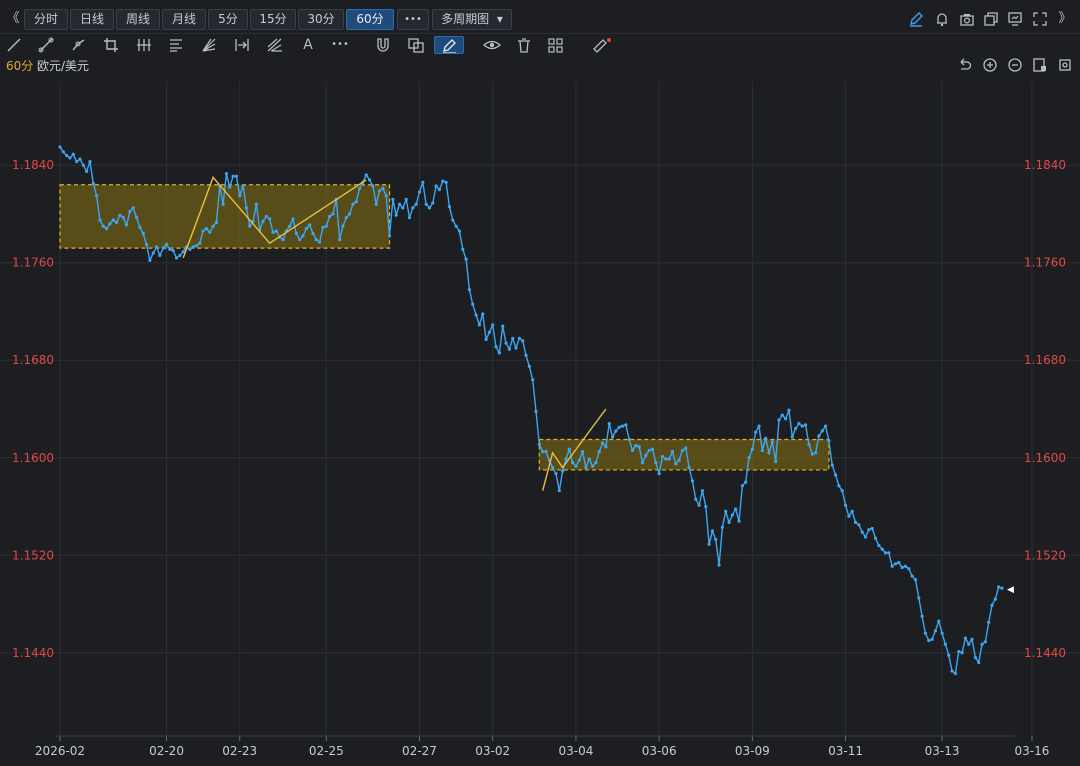 This screenshot has height=766, width=1080. Describe the element at coordinates (321, 19) in the screenshot. I see `period-button-30min: 30分` at that location.